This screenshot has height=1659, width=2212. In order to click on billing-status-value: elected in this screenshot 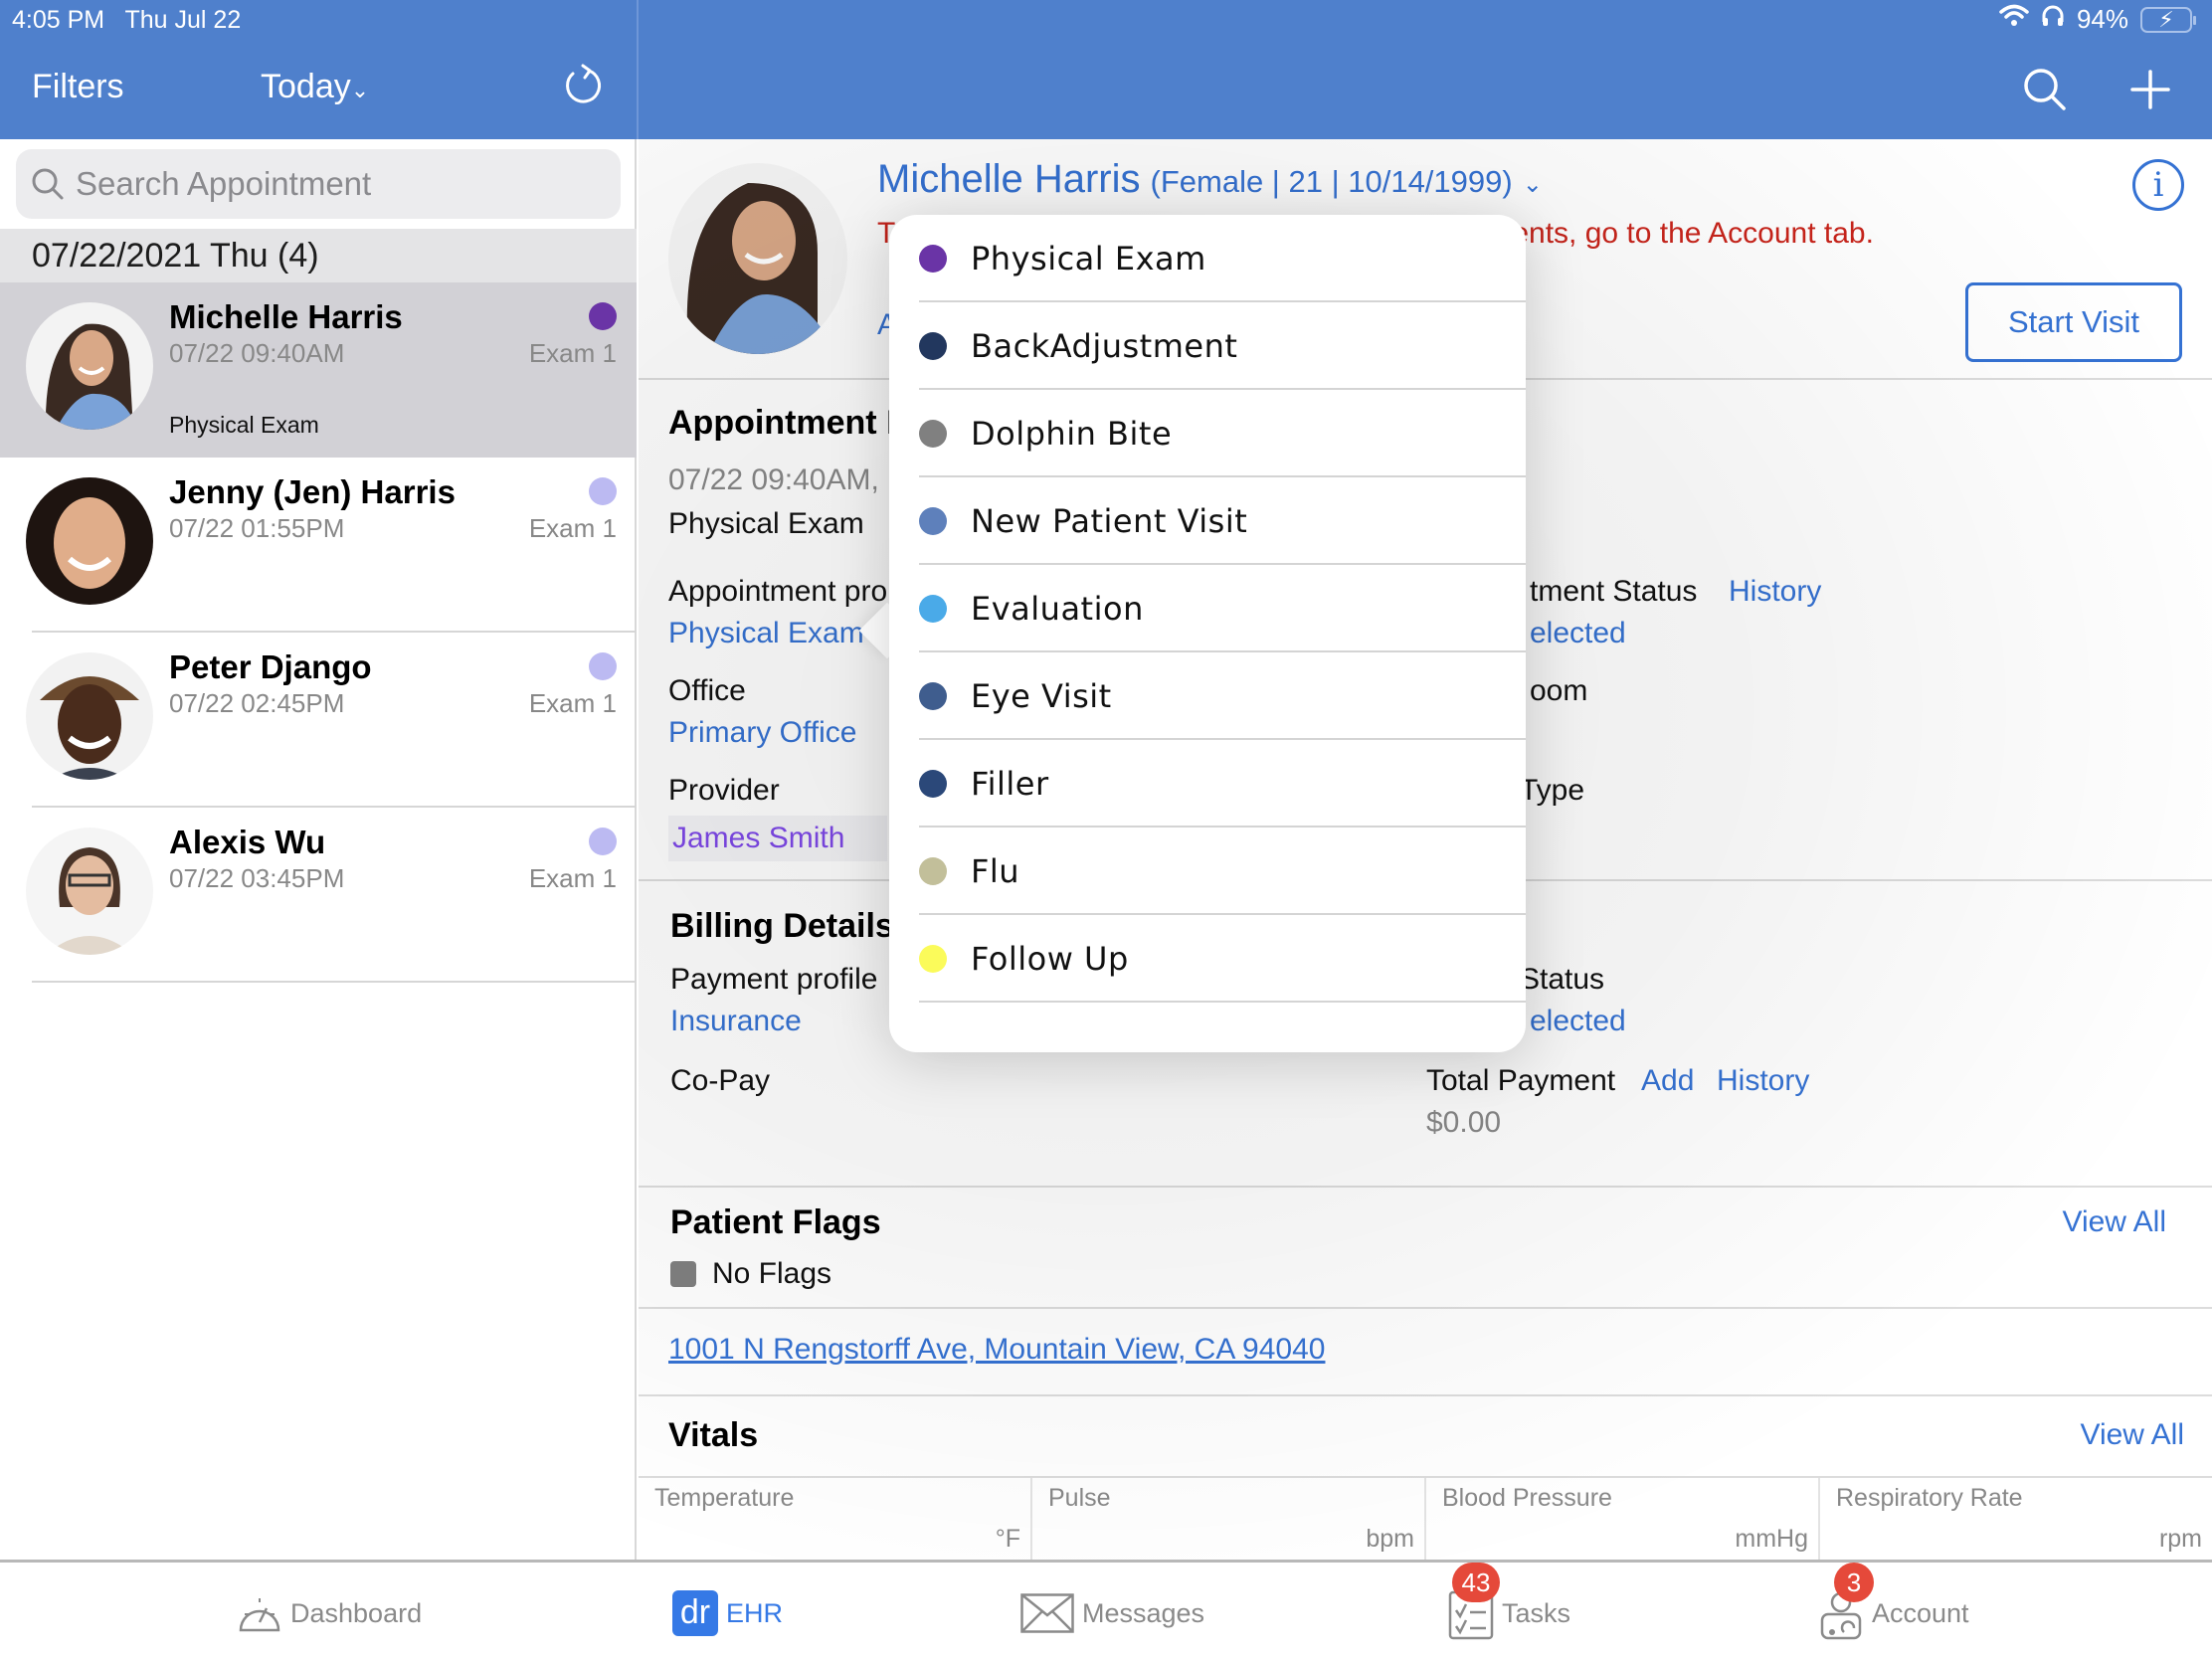, I will do `click(1578, 1021)`.